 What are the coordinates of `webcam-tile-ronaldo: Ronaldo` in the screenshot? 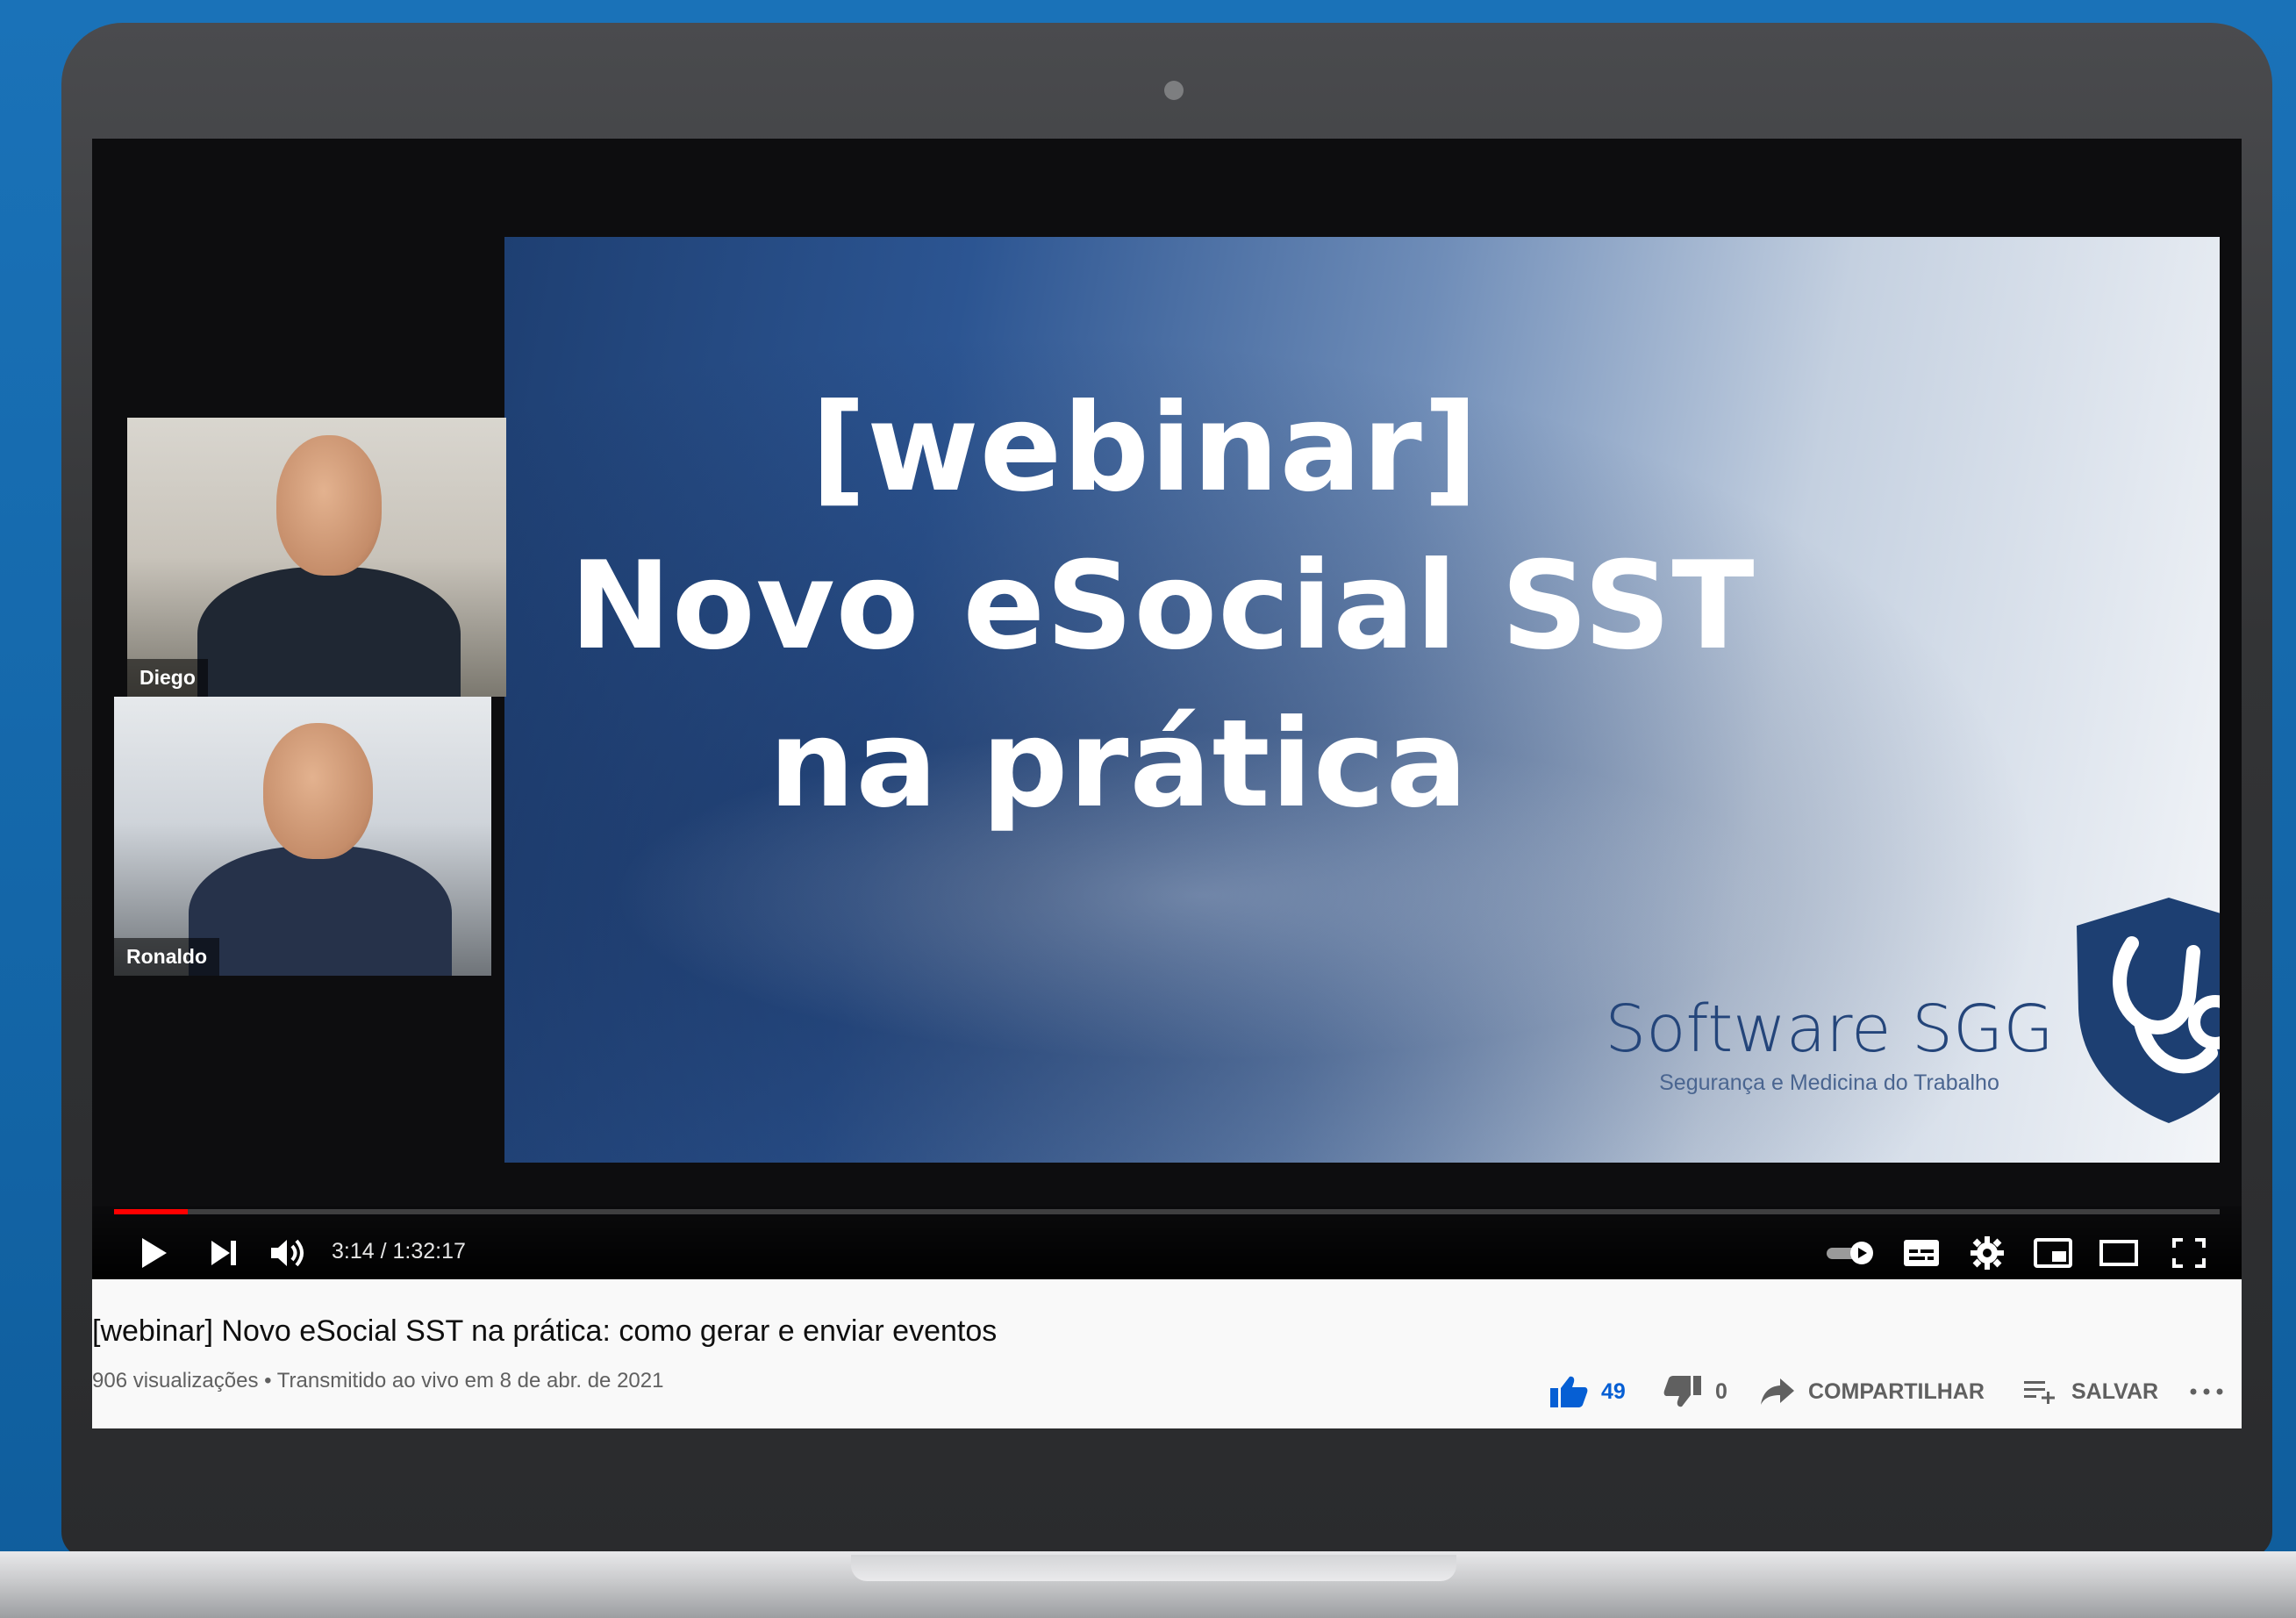 It's located at (302, 836).